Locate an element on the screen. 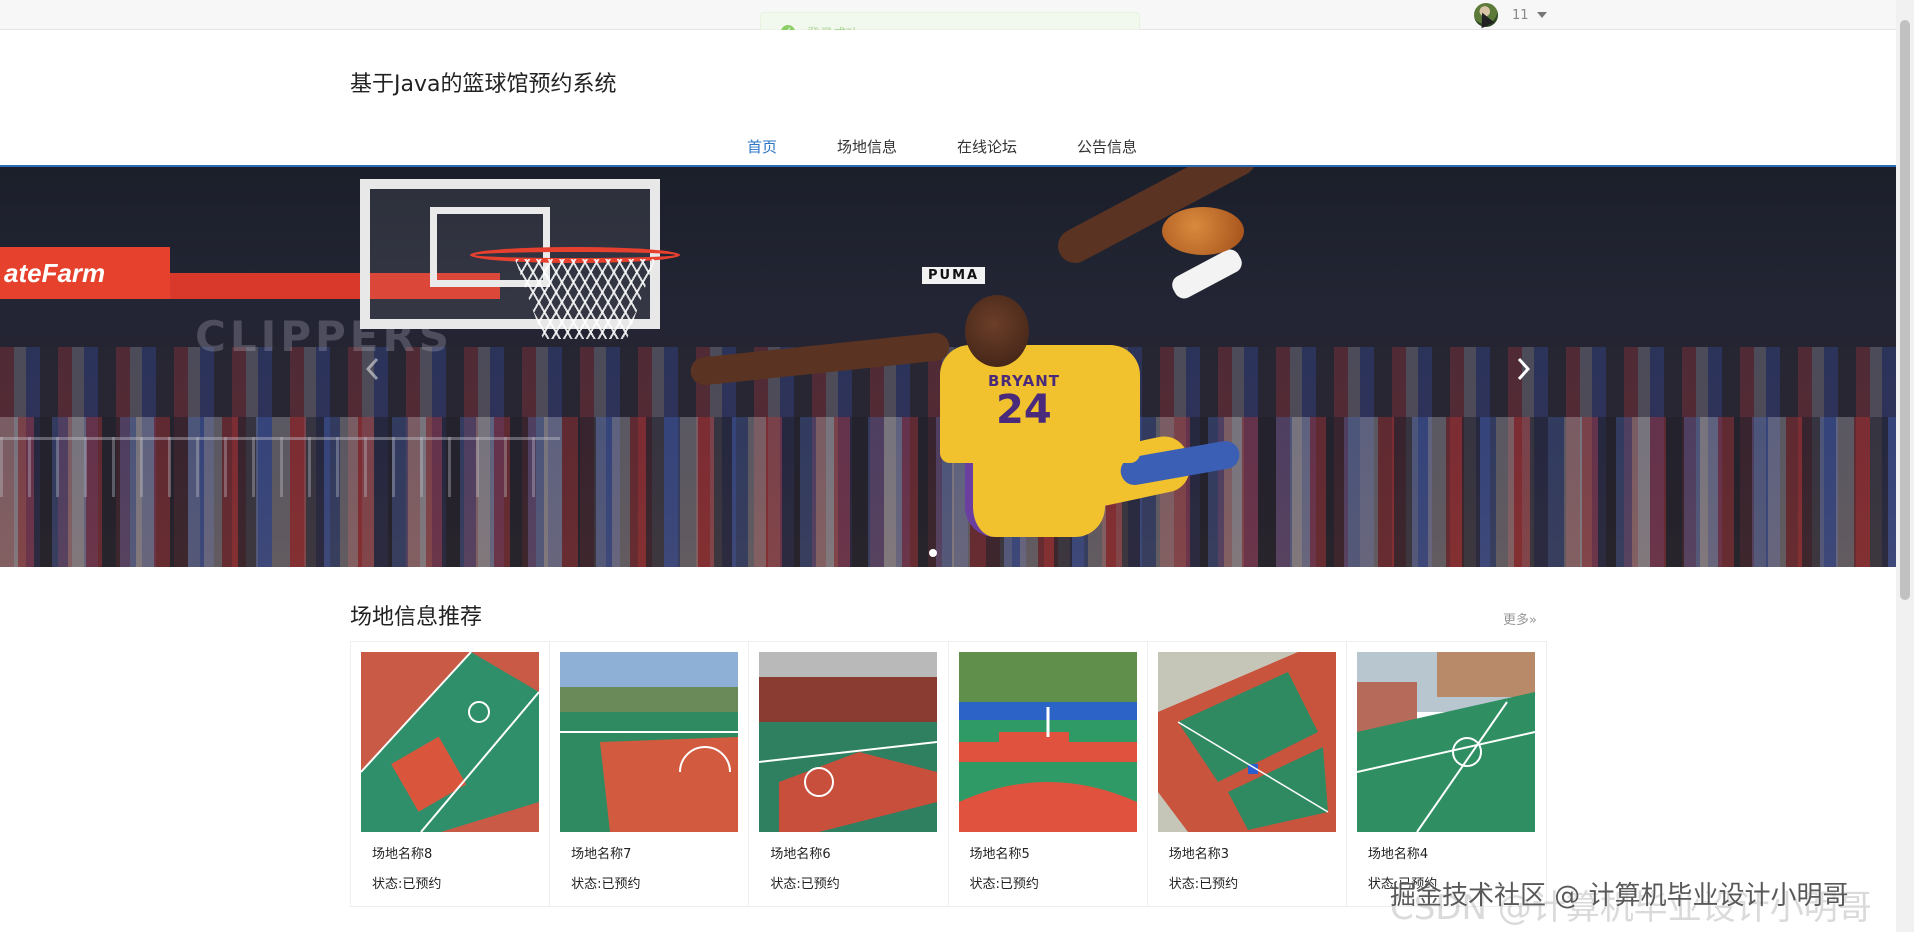 This screenshot has height=932, width=1914. scrollbar-thumb is located at coordinates (1905, 310).